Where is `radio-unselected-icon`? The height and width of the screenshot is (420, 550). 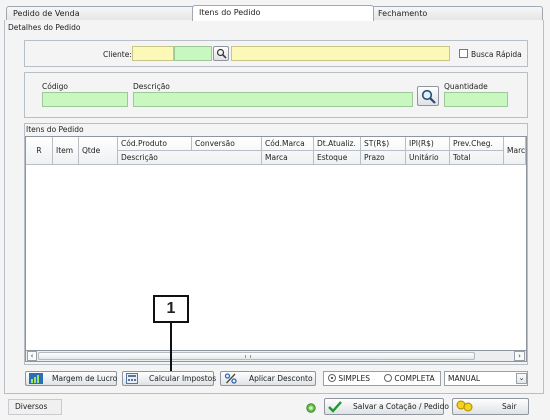
radio-unselected-icon is located at coordinates (388, 378).